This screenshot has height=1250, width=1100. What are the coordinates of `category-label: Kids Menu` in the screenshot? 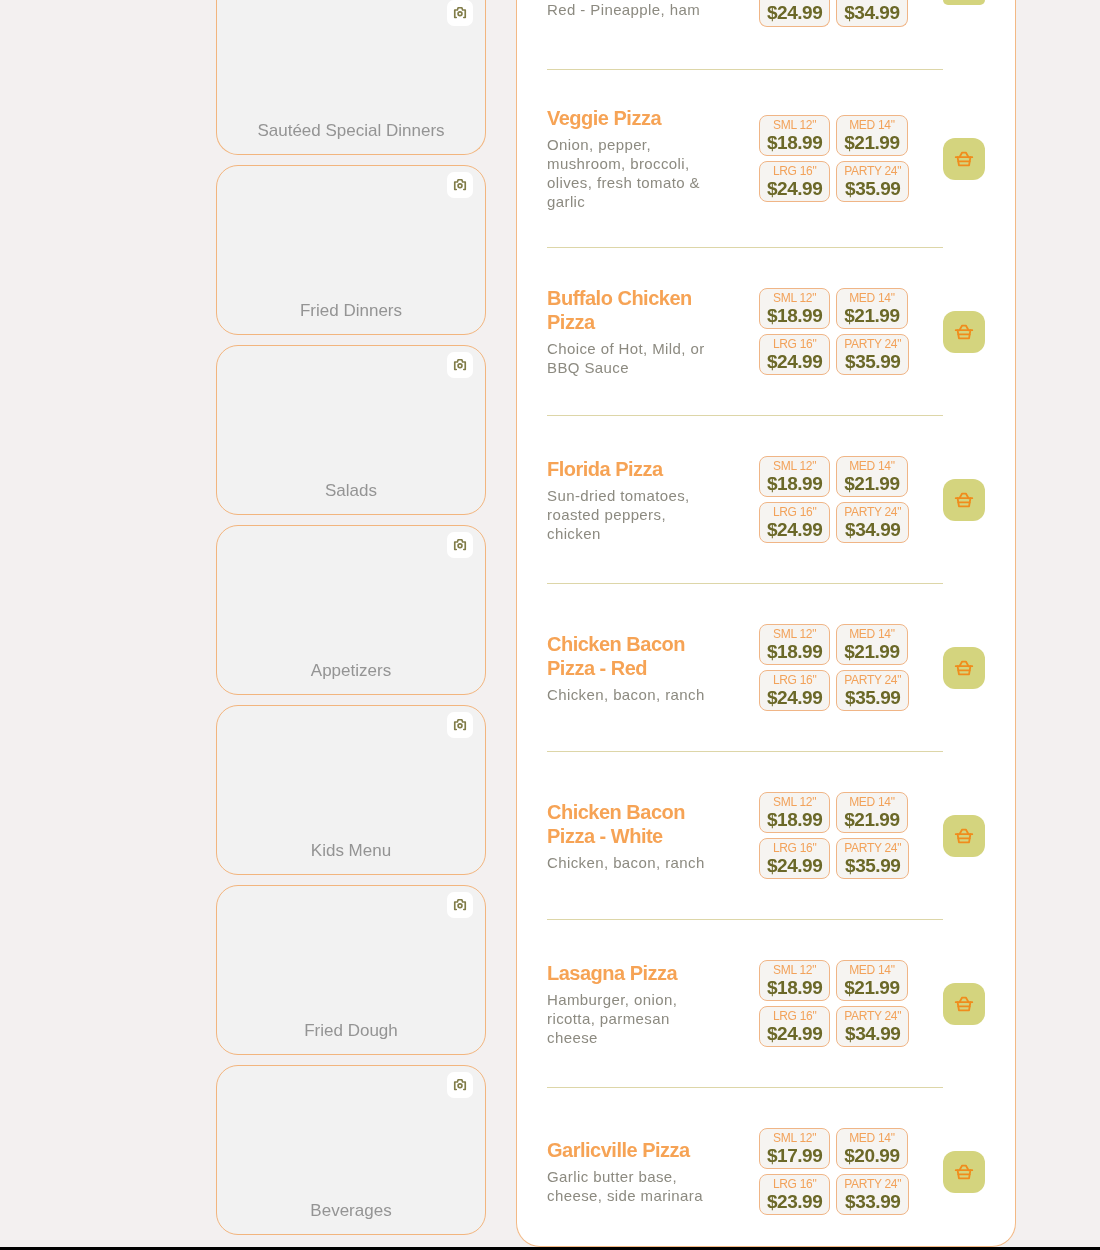 It's located at (351, 851).